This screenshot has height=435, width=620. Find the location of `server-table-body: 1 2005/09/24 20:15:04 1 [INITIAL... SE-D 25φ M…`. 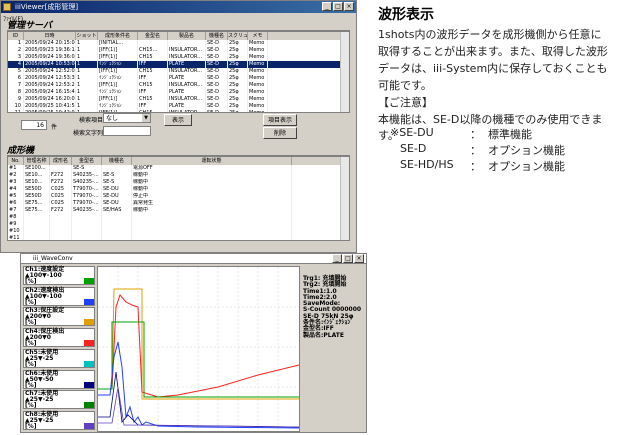

server-table-body: 1 2005/09/24 20:15:04 1 [INITIAL... SE-D 25φ M… is located at coordinates (178, 76).